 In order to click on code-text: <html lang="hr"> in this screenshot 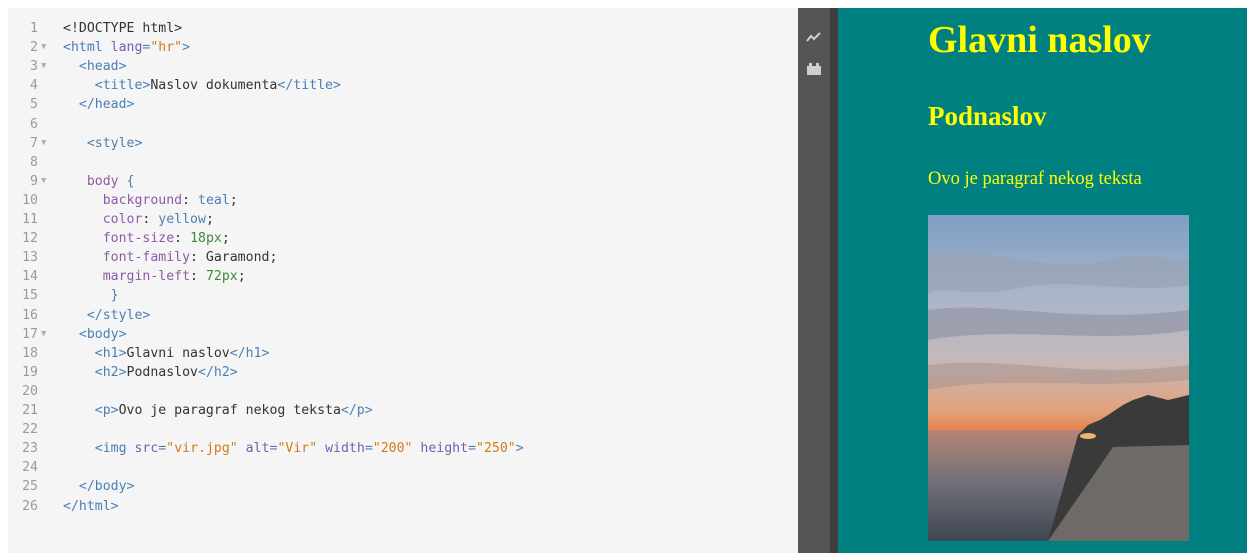, I will do `click(127, 48)`.